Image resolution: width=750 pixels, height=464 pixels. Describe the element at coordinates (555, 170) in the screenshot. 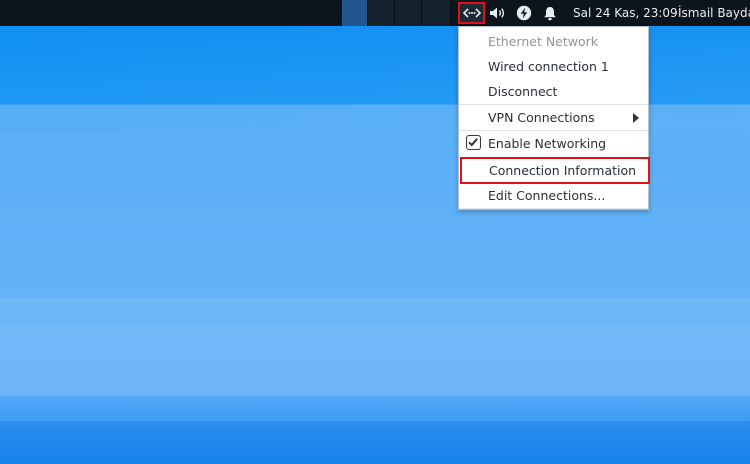

I see `menu-item-connection-information: Connection Information` at that location.